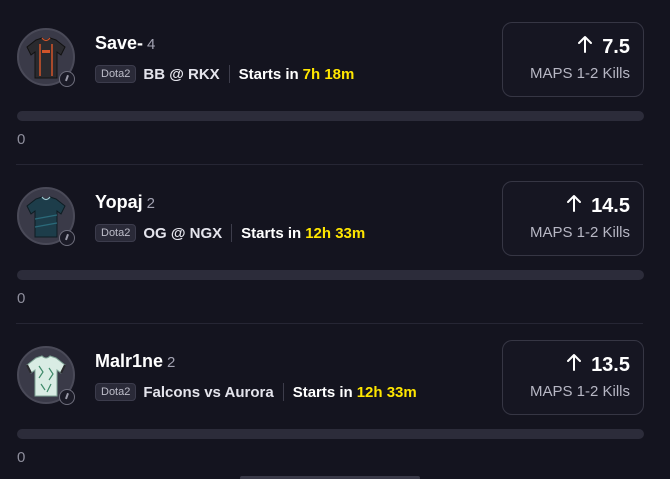  I want to click on match-teams: BB @ RKX, so click(181, 74).